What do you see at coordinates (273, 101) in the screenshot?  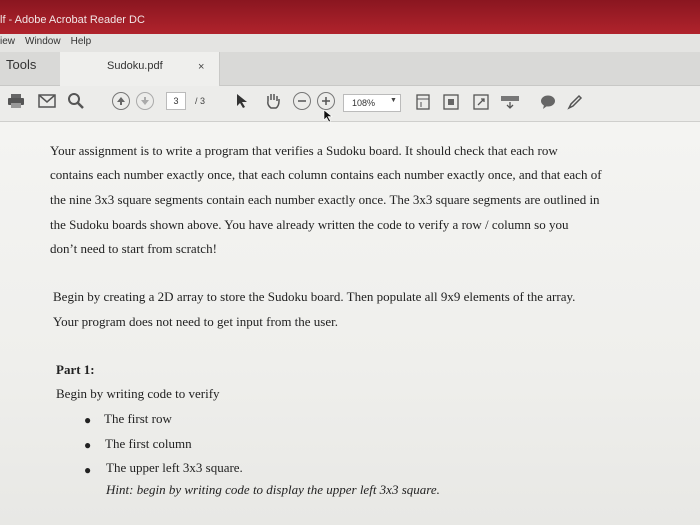 I see `hand-tool-icon` at bounding box center [273, 101].